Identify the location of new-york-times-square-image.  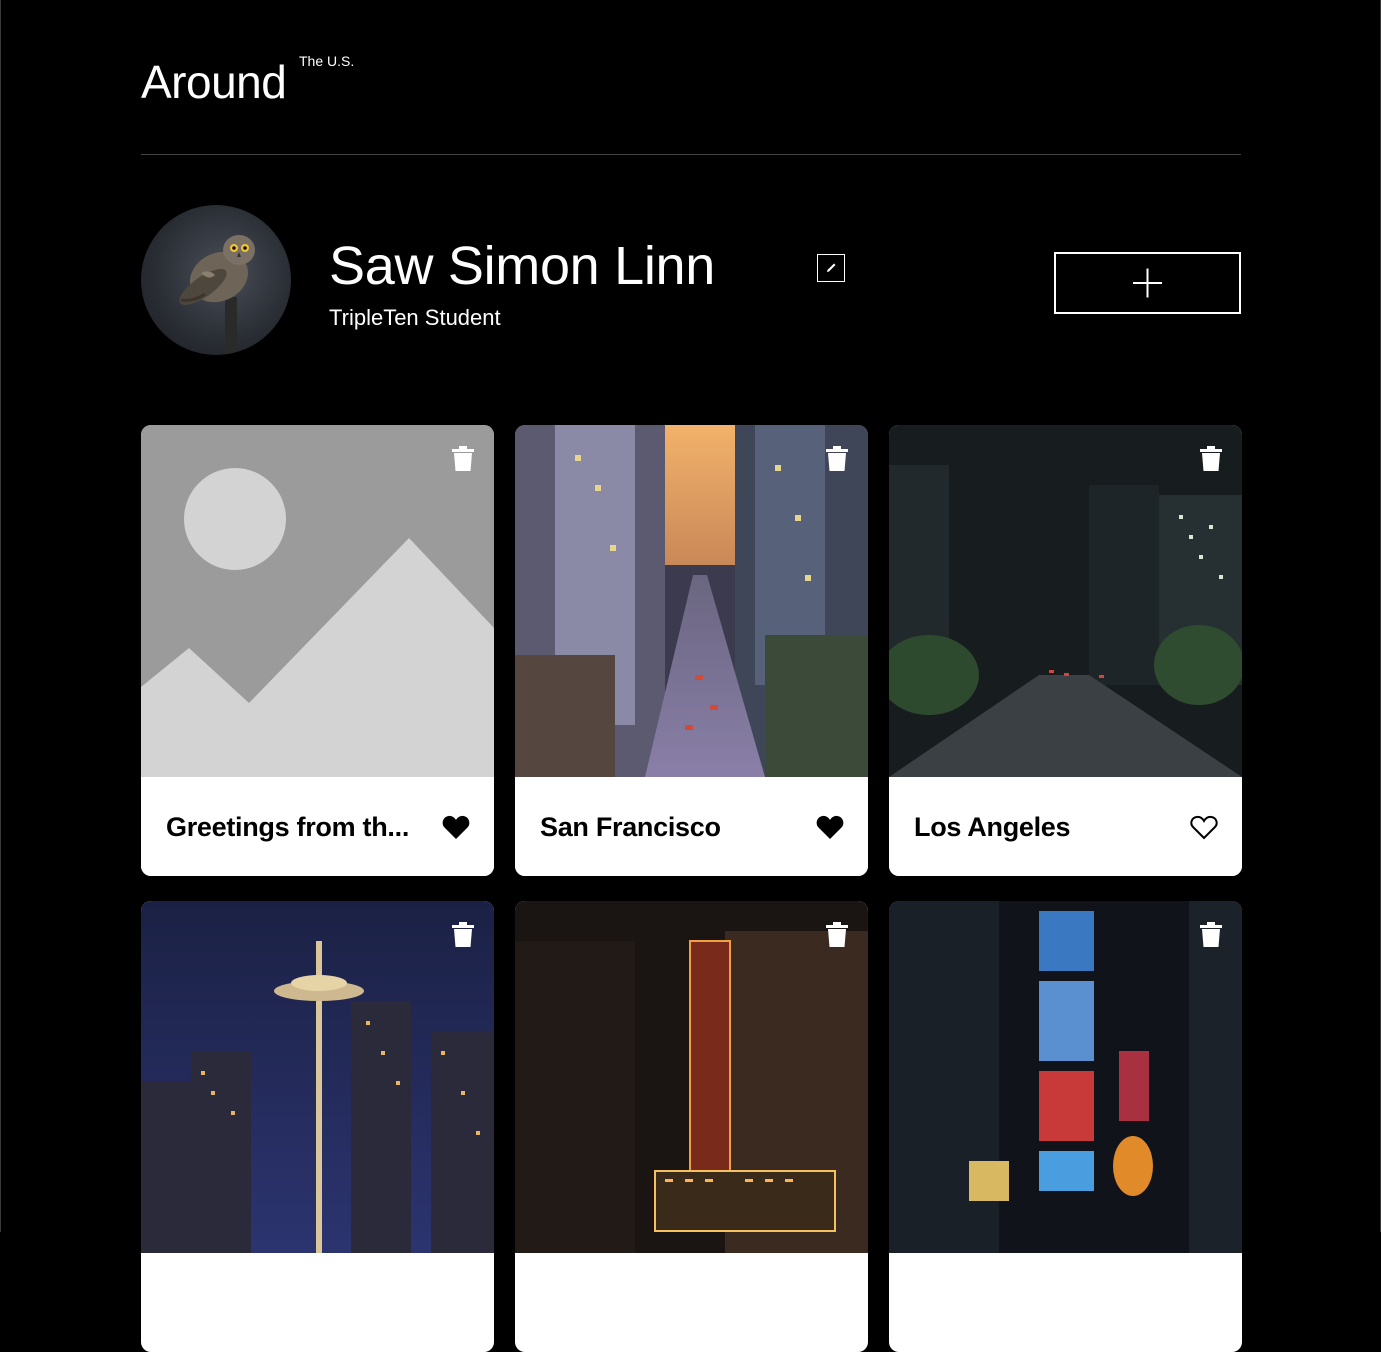
(1065, 1077).